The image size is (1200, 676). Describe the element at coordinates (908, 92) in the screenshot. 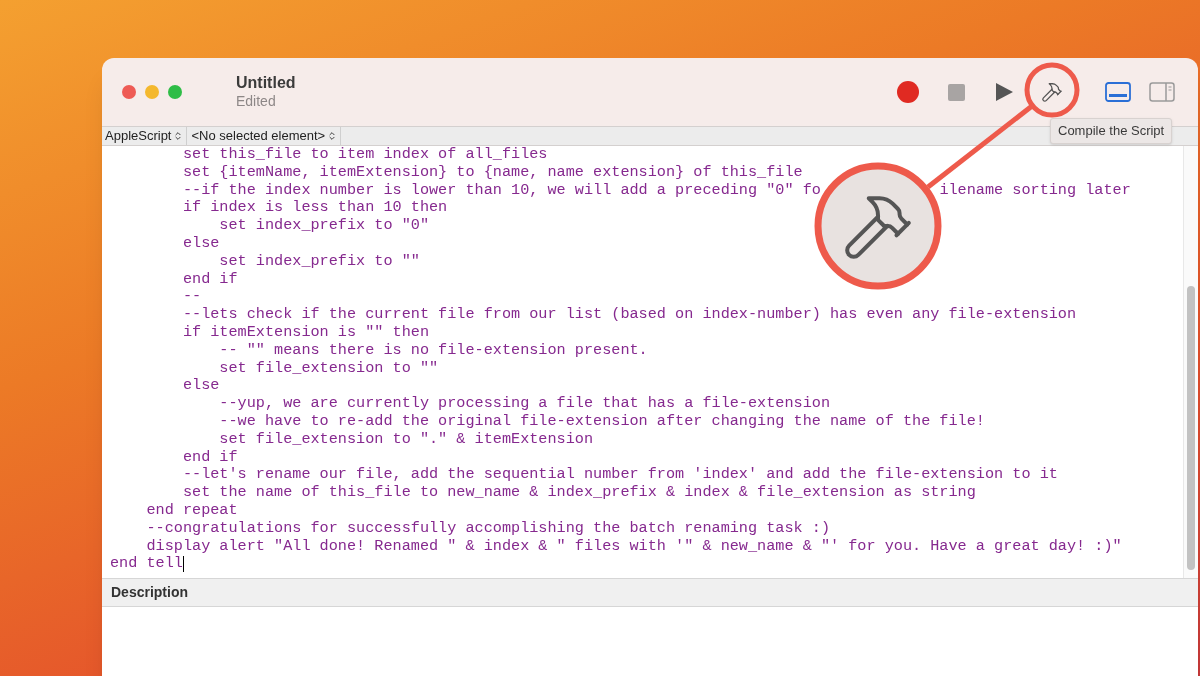

I see `record-icon` at that location.